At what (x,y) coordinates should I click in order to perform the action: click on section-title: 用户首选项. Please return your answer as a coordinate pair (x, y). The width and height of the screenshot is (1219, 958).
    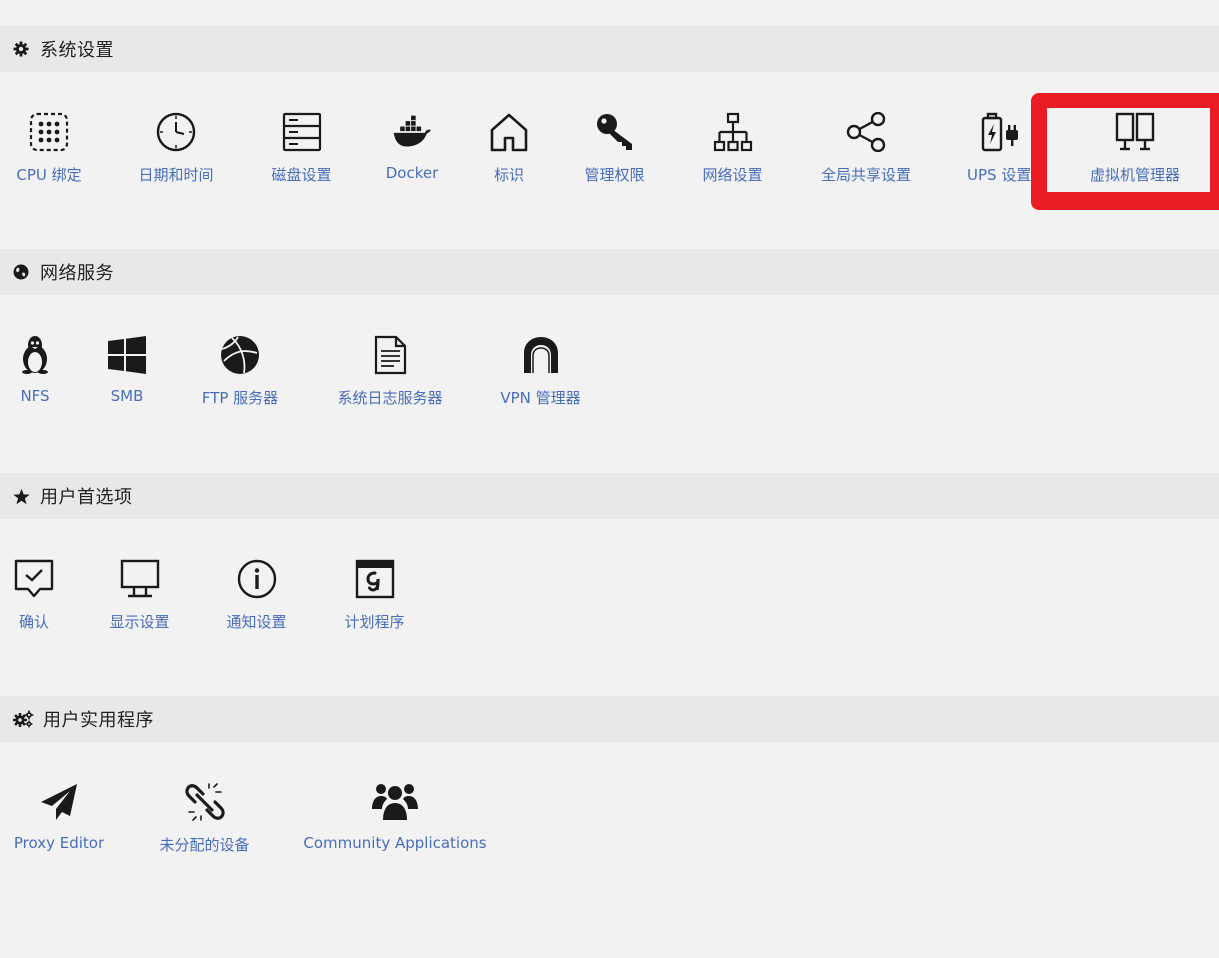
    Looking at the image, I should click on (86, 497).